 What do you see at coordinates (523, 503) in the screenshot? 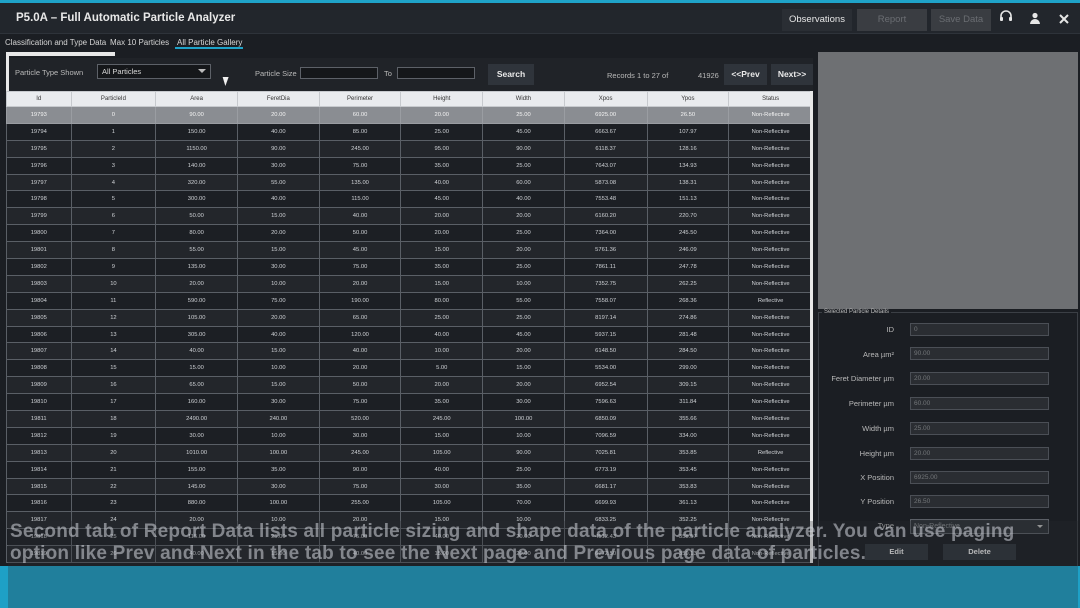
I see `table-cell: 70.00` at bounding box center [523, 503].